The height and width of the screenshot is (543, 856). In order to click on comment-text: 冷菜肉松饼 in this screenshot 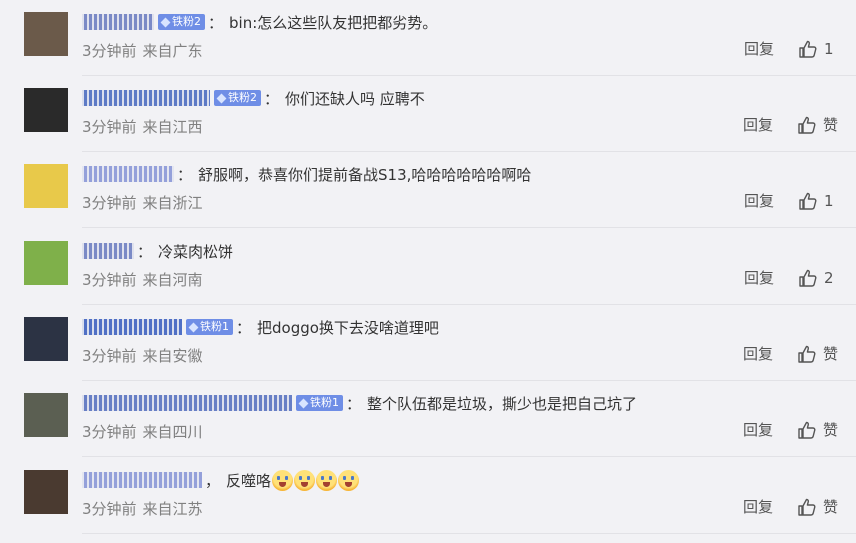, I will do `click(196, 251)`.